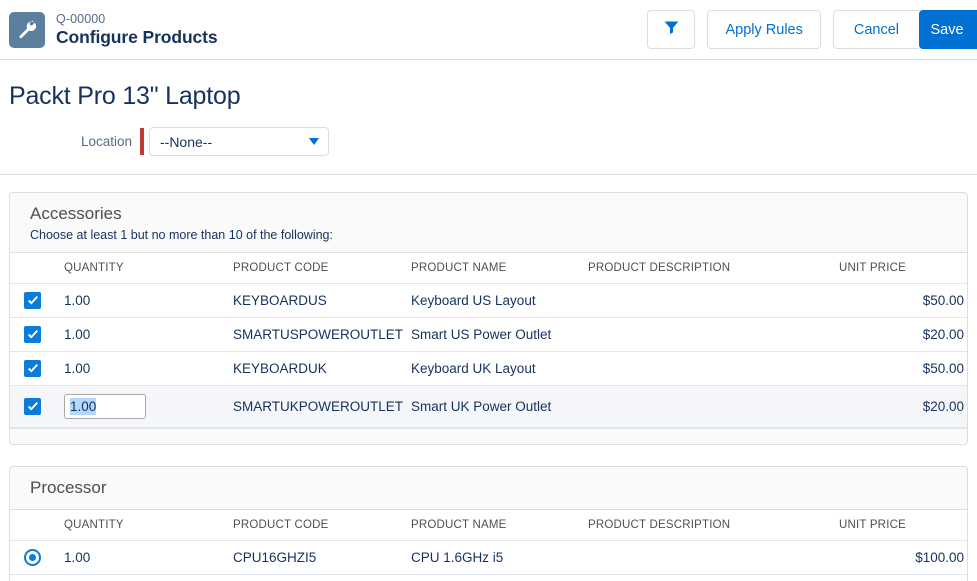 This screenshot has width=977, height=581. I want to click on row-unit-price: $375.00, so click(903, 577).